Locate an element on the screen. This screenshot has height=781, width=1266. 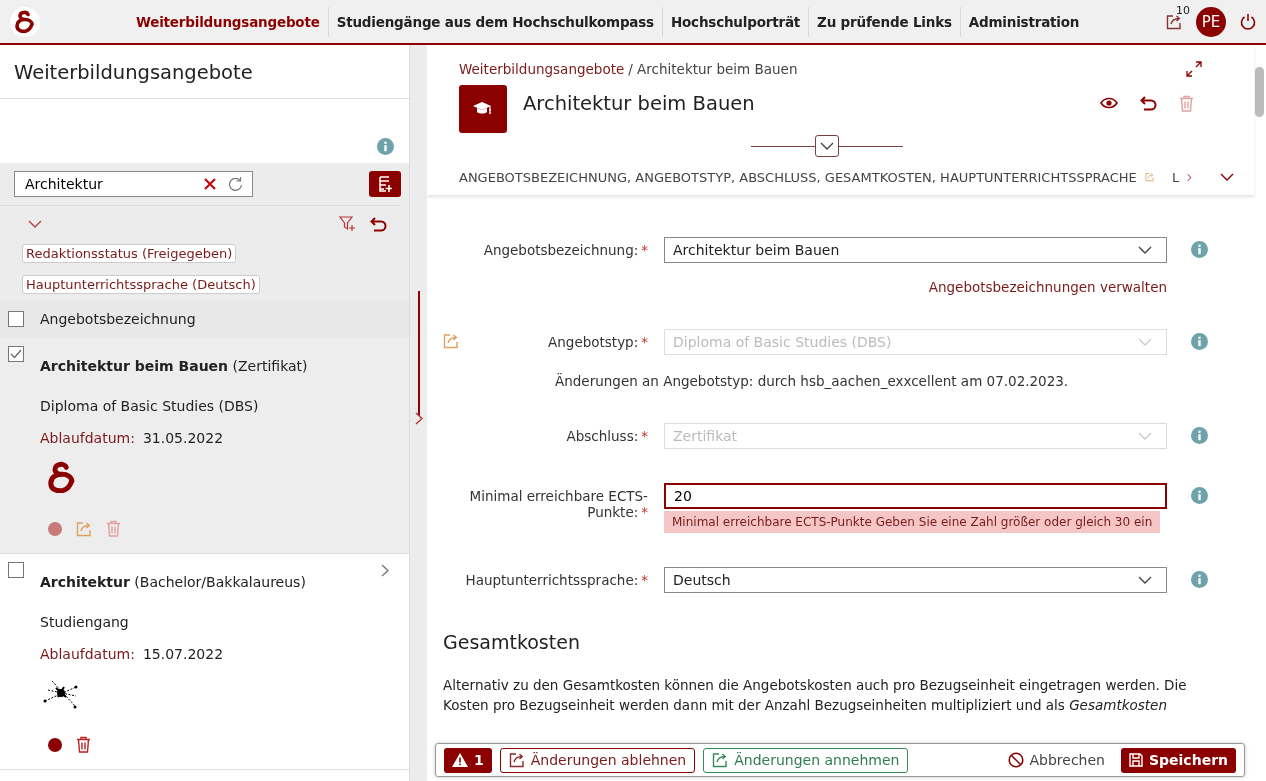
add-list-icon is located at coordinates (385, 184).